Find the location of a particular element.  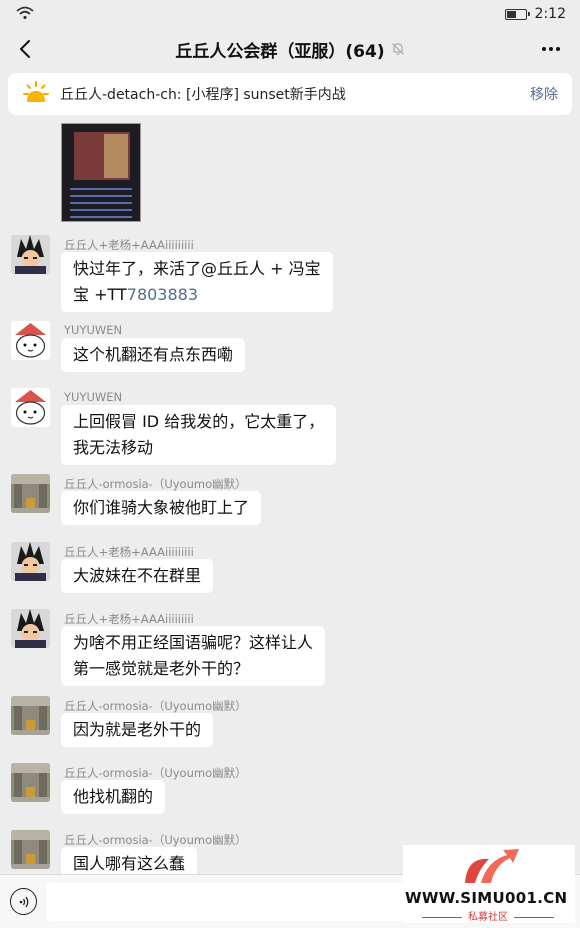

message-line-with-link: 宝 +TT7803883 is located at coordinates (197, 295).